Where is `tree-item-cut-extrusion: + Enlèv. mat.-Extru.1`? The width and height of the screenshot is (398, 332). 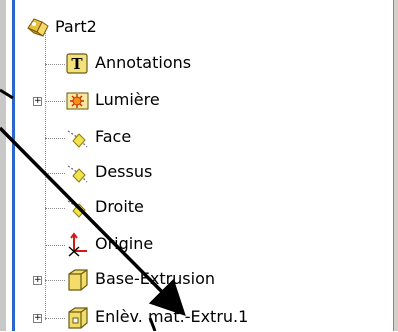
tree-item-cut-extrusion: + Enlèv. mat.-Extru.1 is located at coordinates (204, 318).